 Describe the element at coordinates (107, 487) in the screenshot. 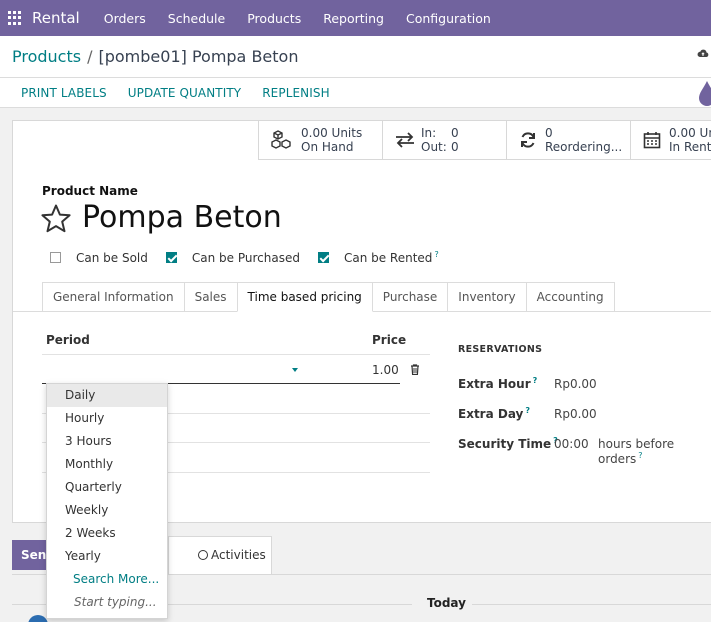

I see `dropdown-option-quarterly: Quarterly` at that location.